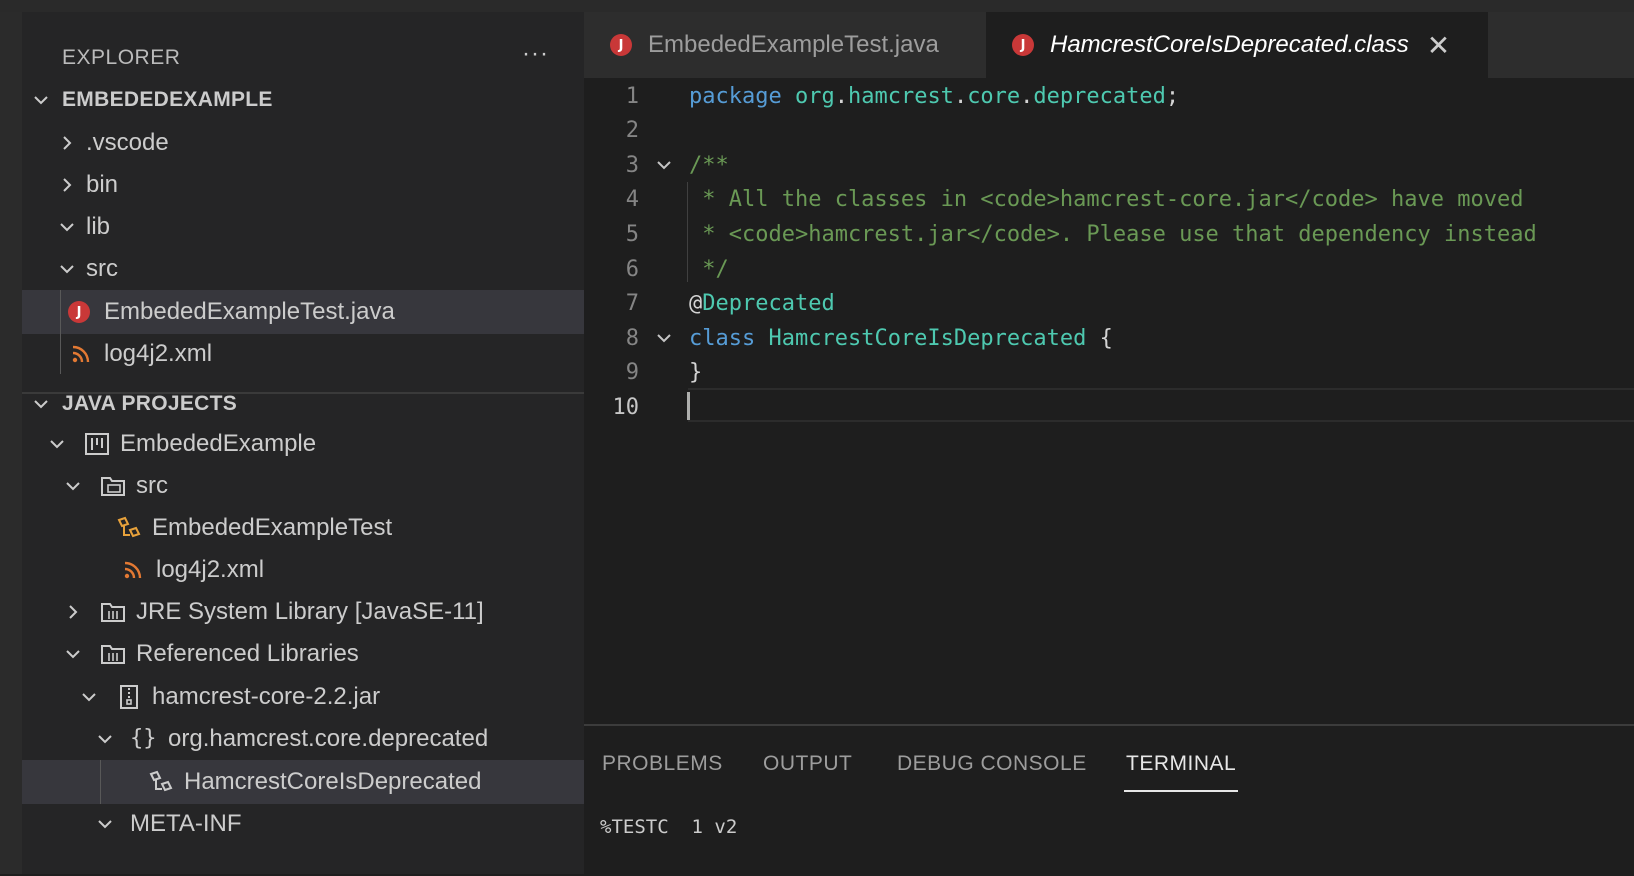  What do you see at coordinates (1181, 791) in the screenshot?
I see `active-tab-indicator` at bounding box center [1181, 791].